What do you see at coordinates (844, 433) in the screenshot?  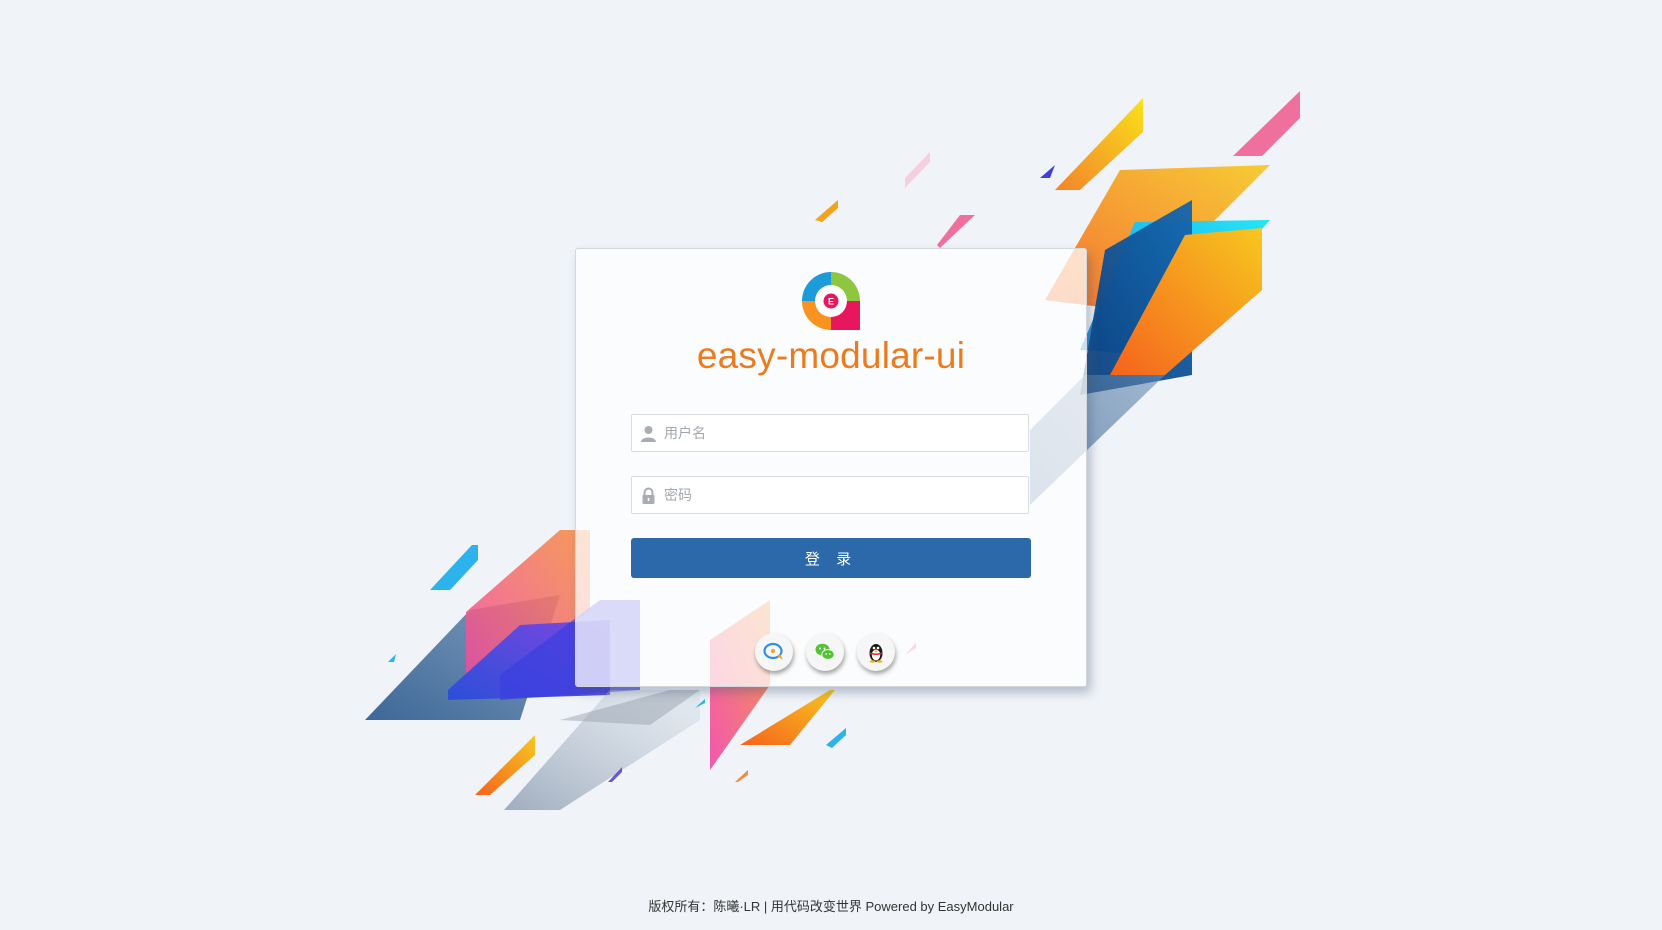 I see `username-input` at bounding box center [844, 433].